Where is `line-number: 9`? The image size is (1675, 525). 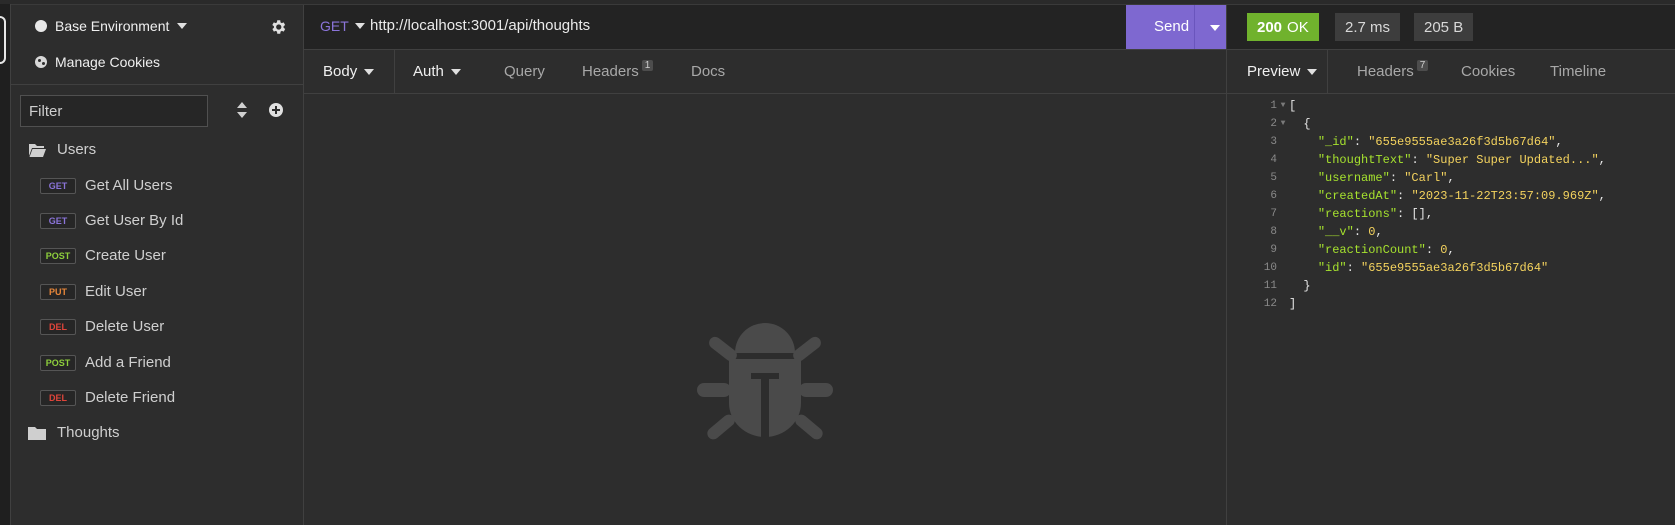 line-number: 9 is located at coordinates (1273, 250).